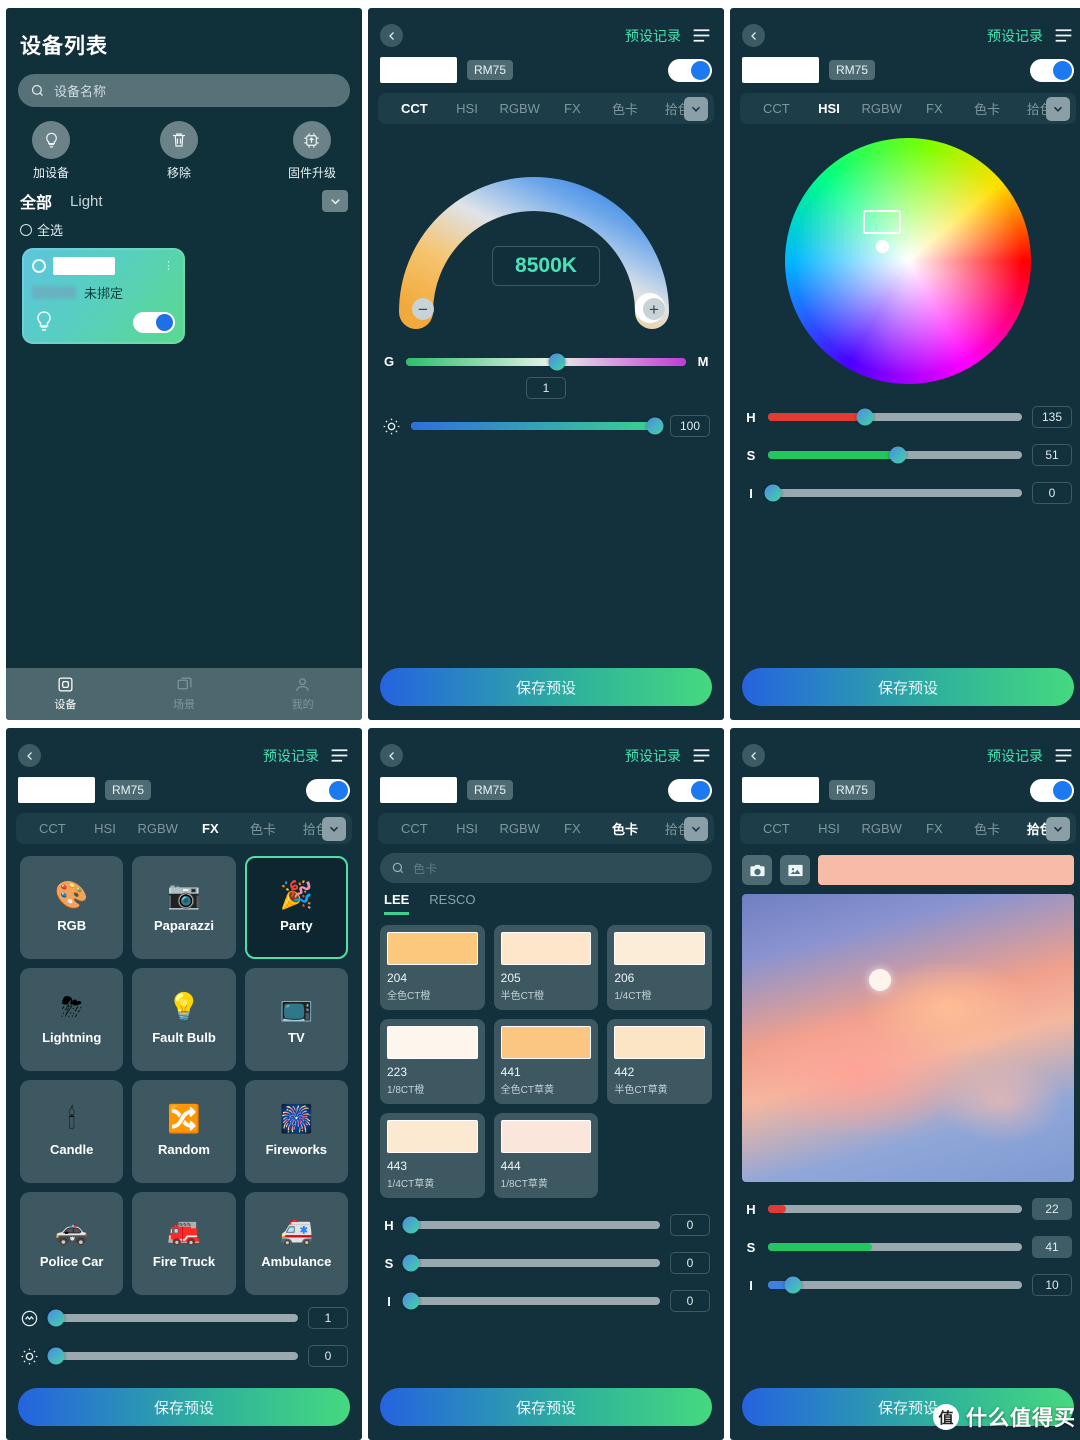  What do you see at coordinates (296, 1019) in the screenshot?
I see `effect-tv: 📺 TV` at bounding box center [296, 1019].